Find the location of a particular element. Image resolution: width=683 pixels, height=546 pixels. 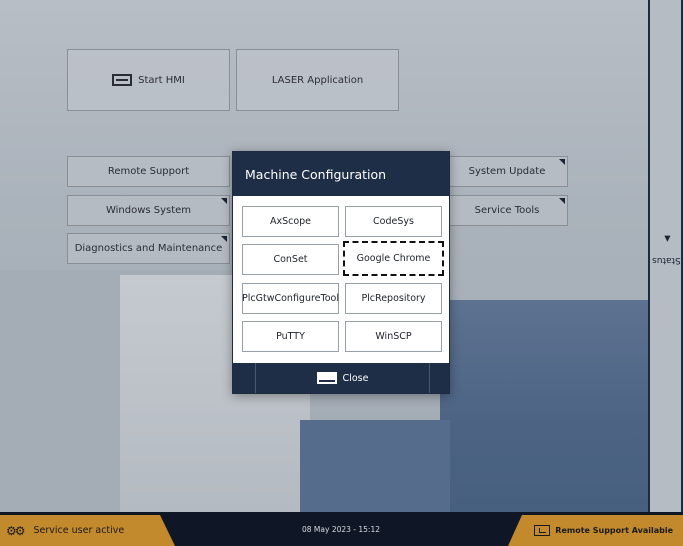

datetime-label: 08 May 2023 - 15:12 is located at coordinates (341, 529).